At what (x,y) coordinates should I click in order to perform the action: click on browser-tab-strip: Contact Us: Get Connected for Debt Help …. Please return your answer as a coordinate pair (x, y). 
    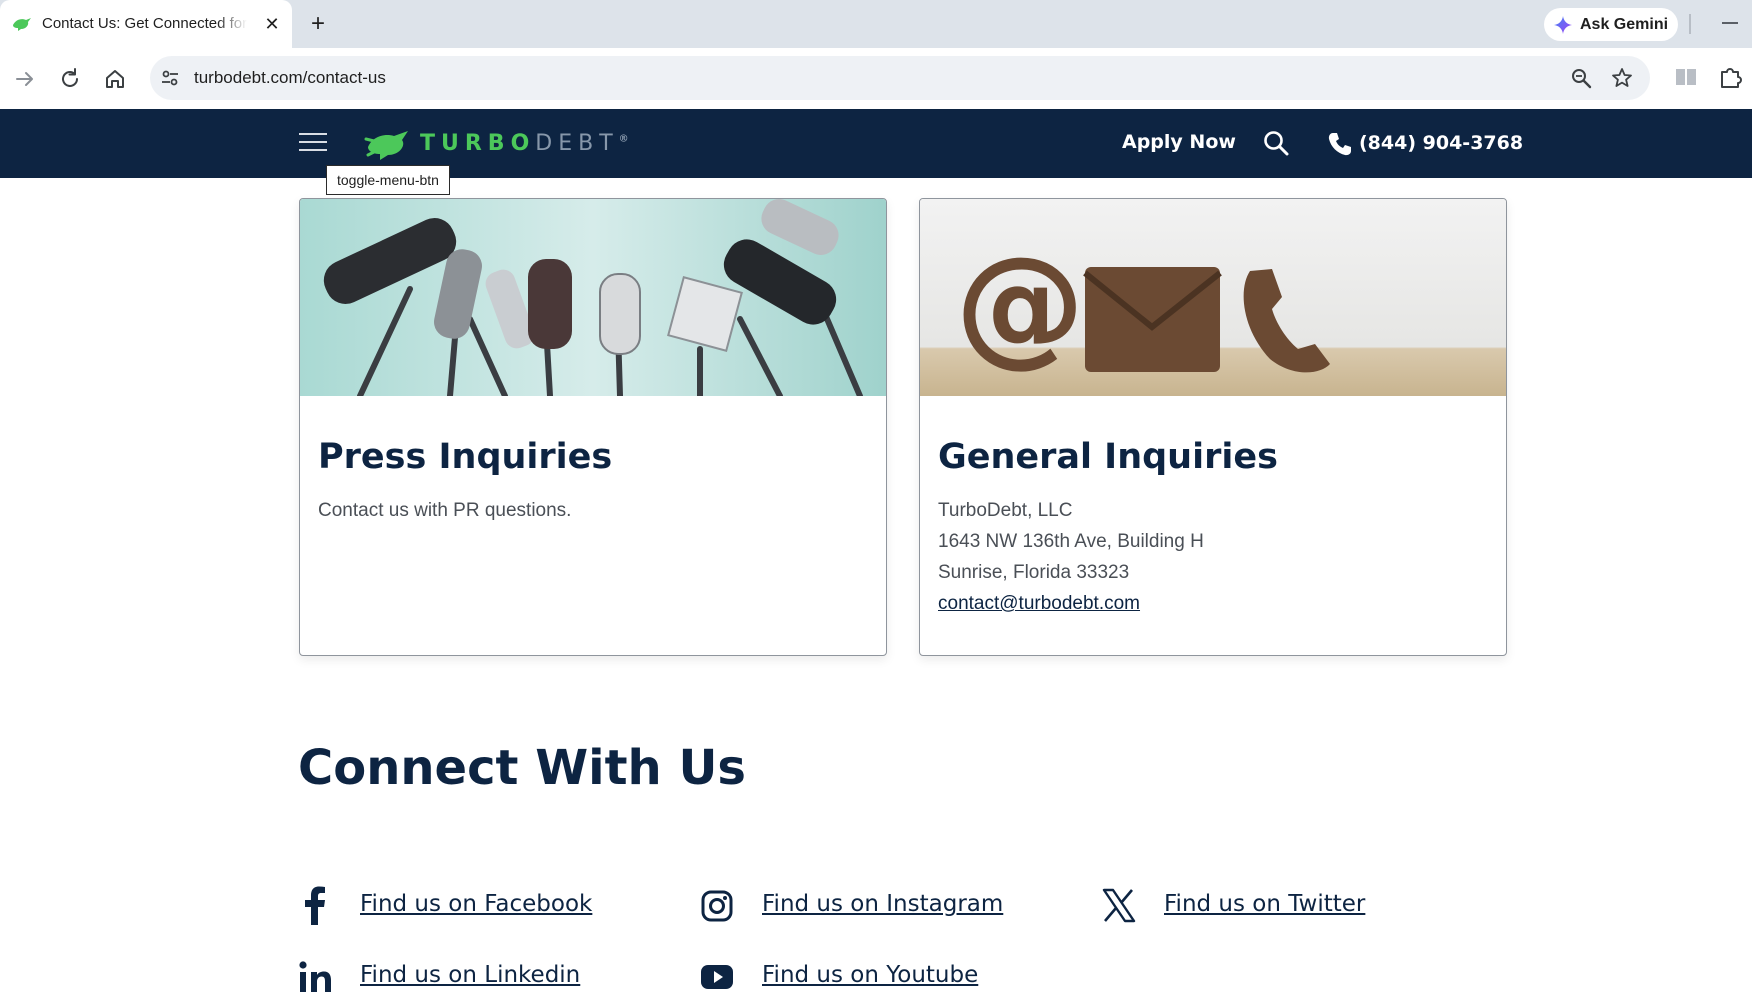
    Looking at the image, I should click on (876, 24).